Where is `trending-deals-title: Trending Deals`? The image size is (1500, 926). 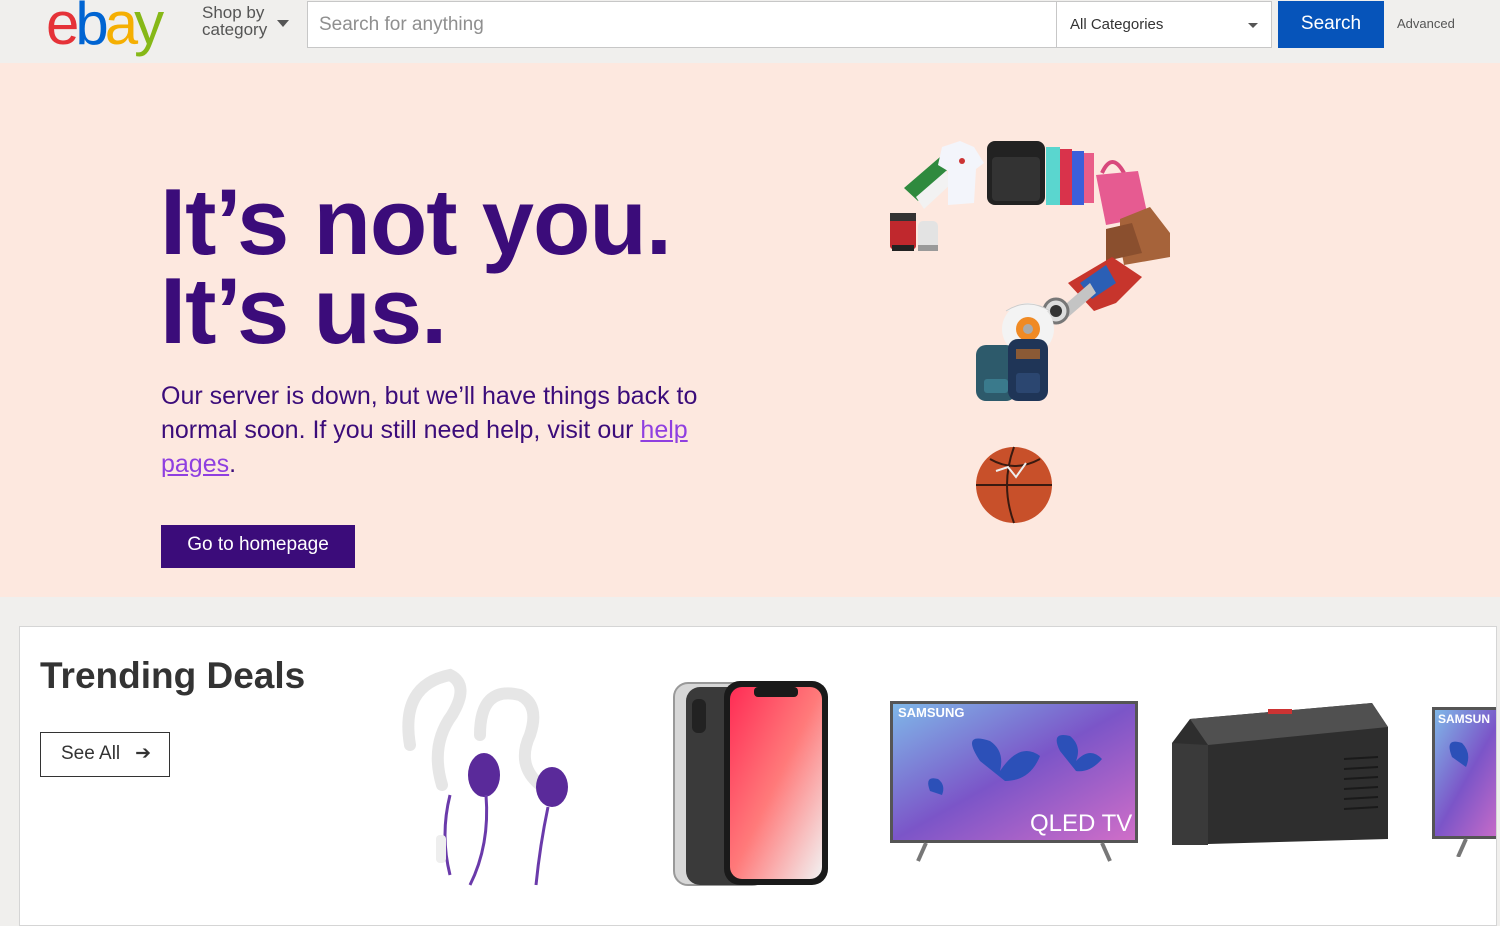 trending-deals-title: Trending Deals is located at coordinates (173, 675).